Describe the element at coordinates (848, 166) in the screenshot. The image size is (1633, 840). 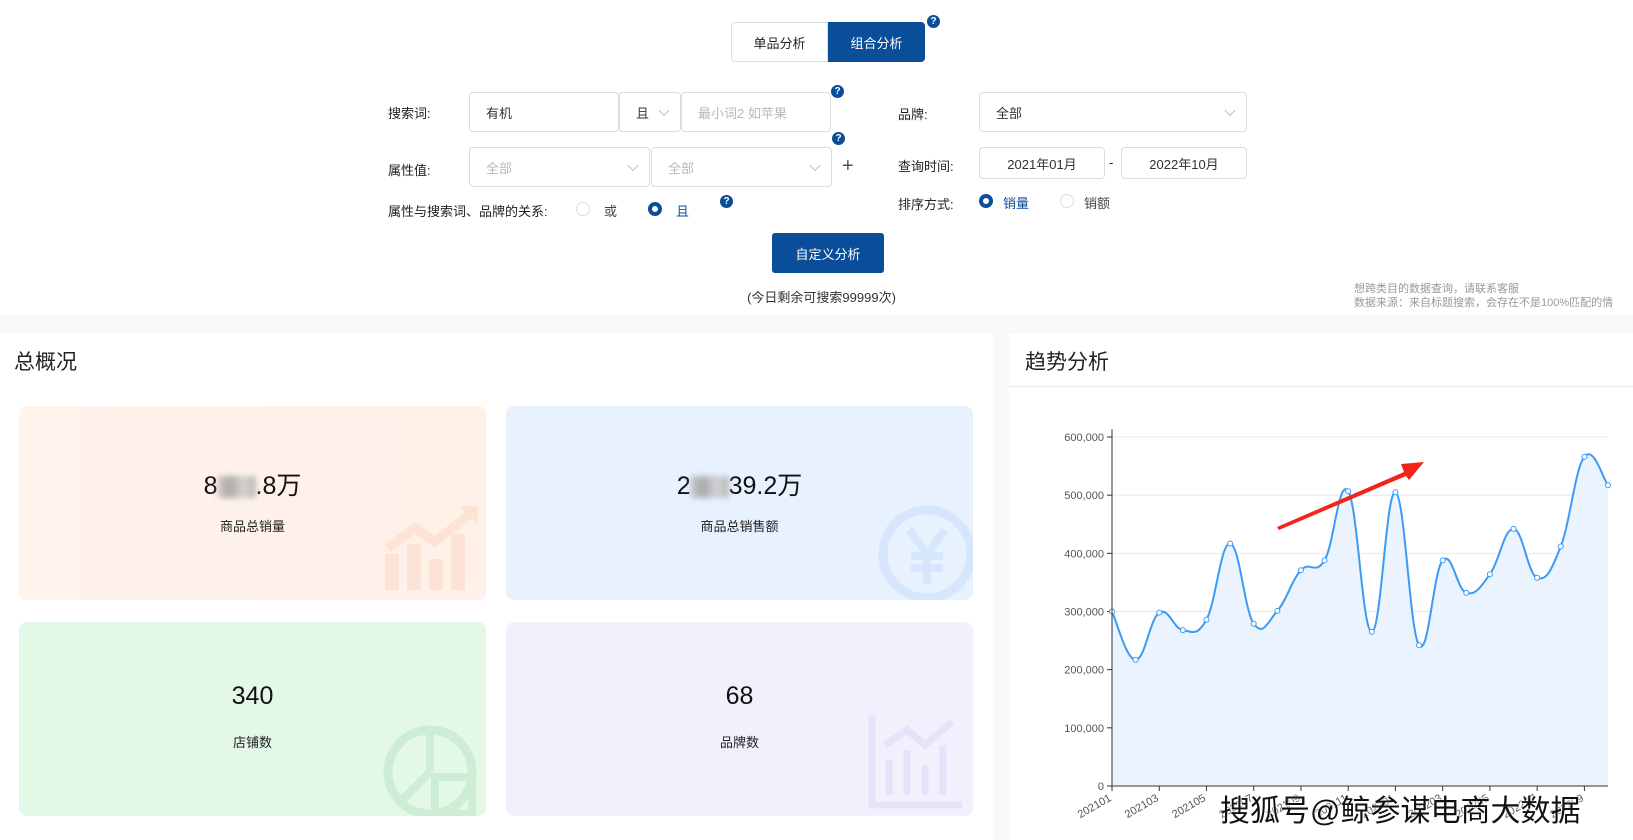
I see `add-icon: +` at that location.